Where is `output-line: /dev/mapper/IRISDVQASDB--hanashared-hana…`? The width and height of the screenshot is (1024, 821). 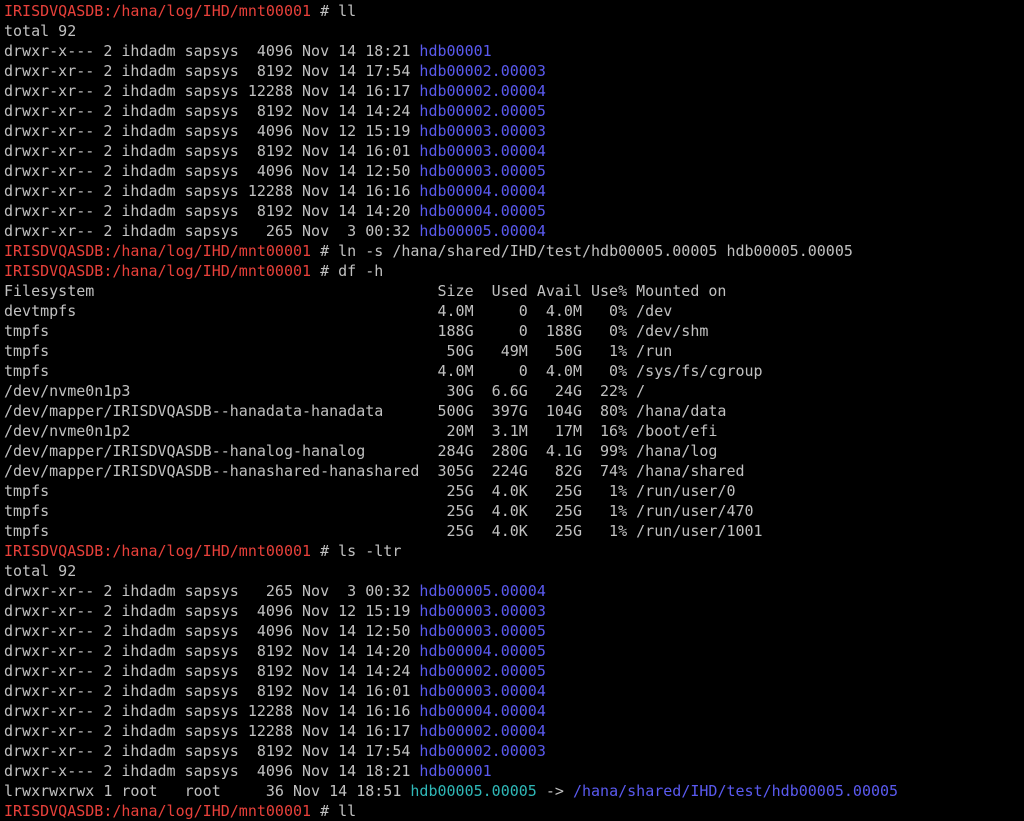 output-line: /dev/mapper/IRISDVQASDB--hanashared-hana… is located at coordinates (514, 471).